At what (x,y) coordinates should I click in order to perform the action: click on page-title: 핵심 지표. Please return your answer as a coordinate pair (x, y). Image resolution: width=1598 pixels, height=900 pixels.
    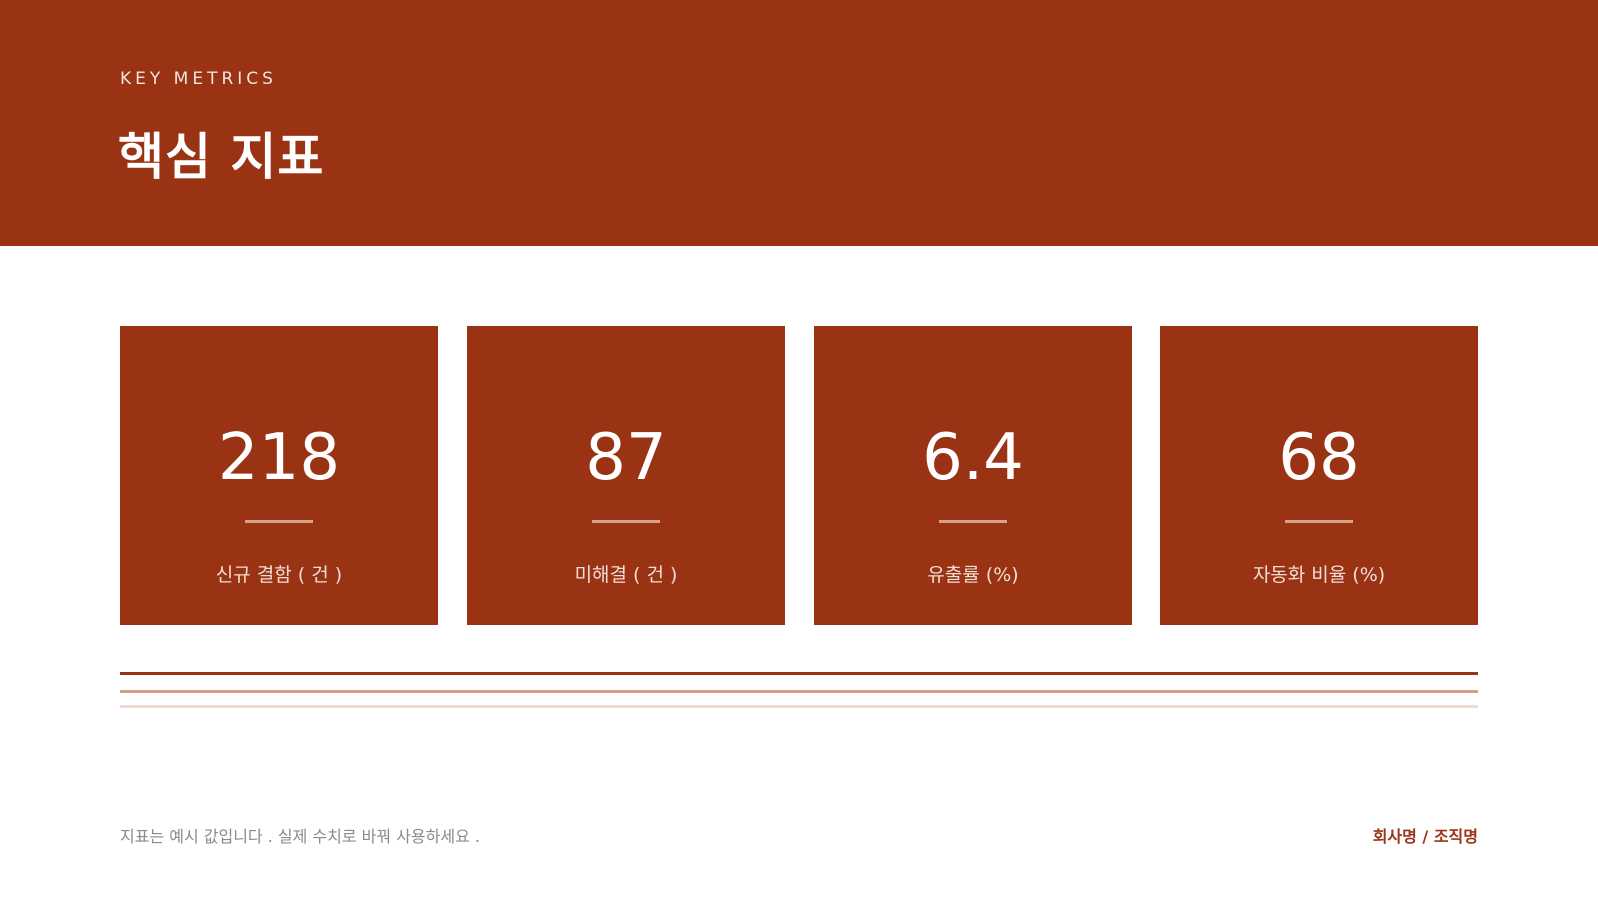
    Looking at the image, I should click on (221, 157).